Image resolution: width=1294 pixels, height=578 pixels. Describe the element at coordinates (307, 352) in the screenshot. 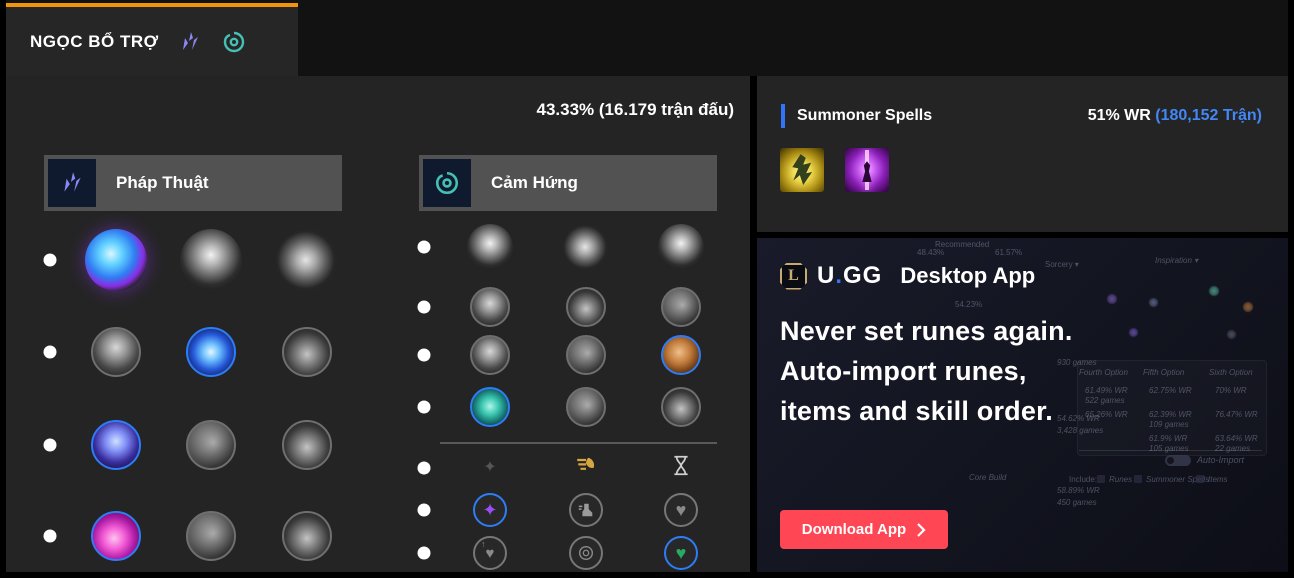

I see `rune-nimbus-cloak` at that location.